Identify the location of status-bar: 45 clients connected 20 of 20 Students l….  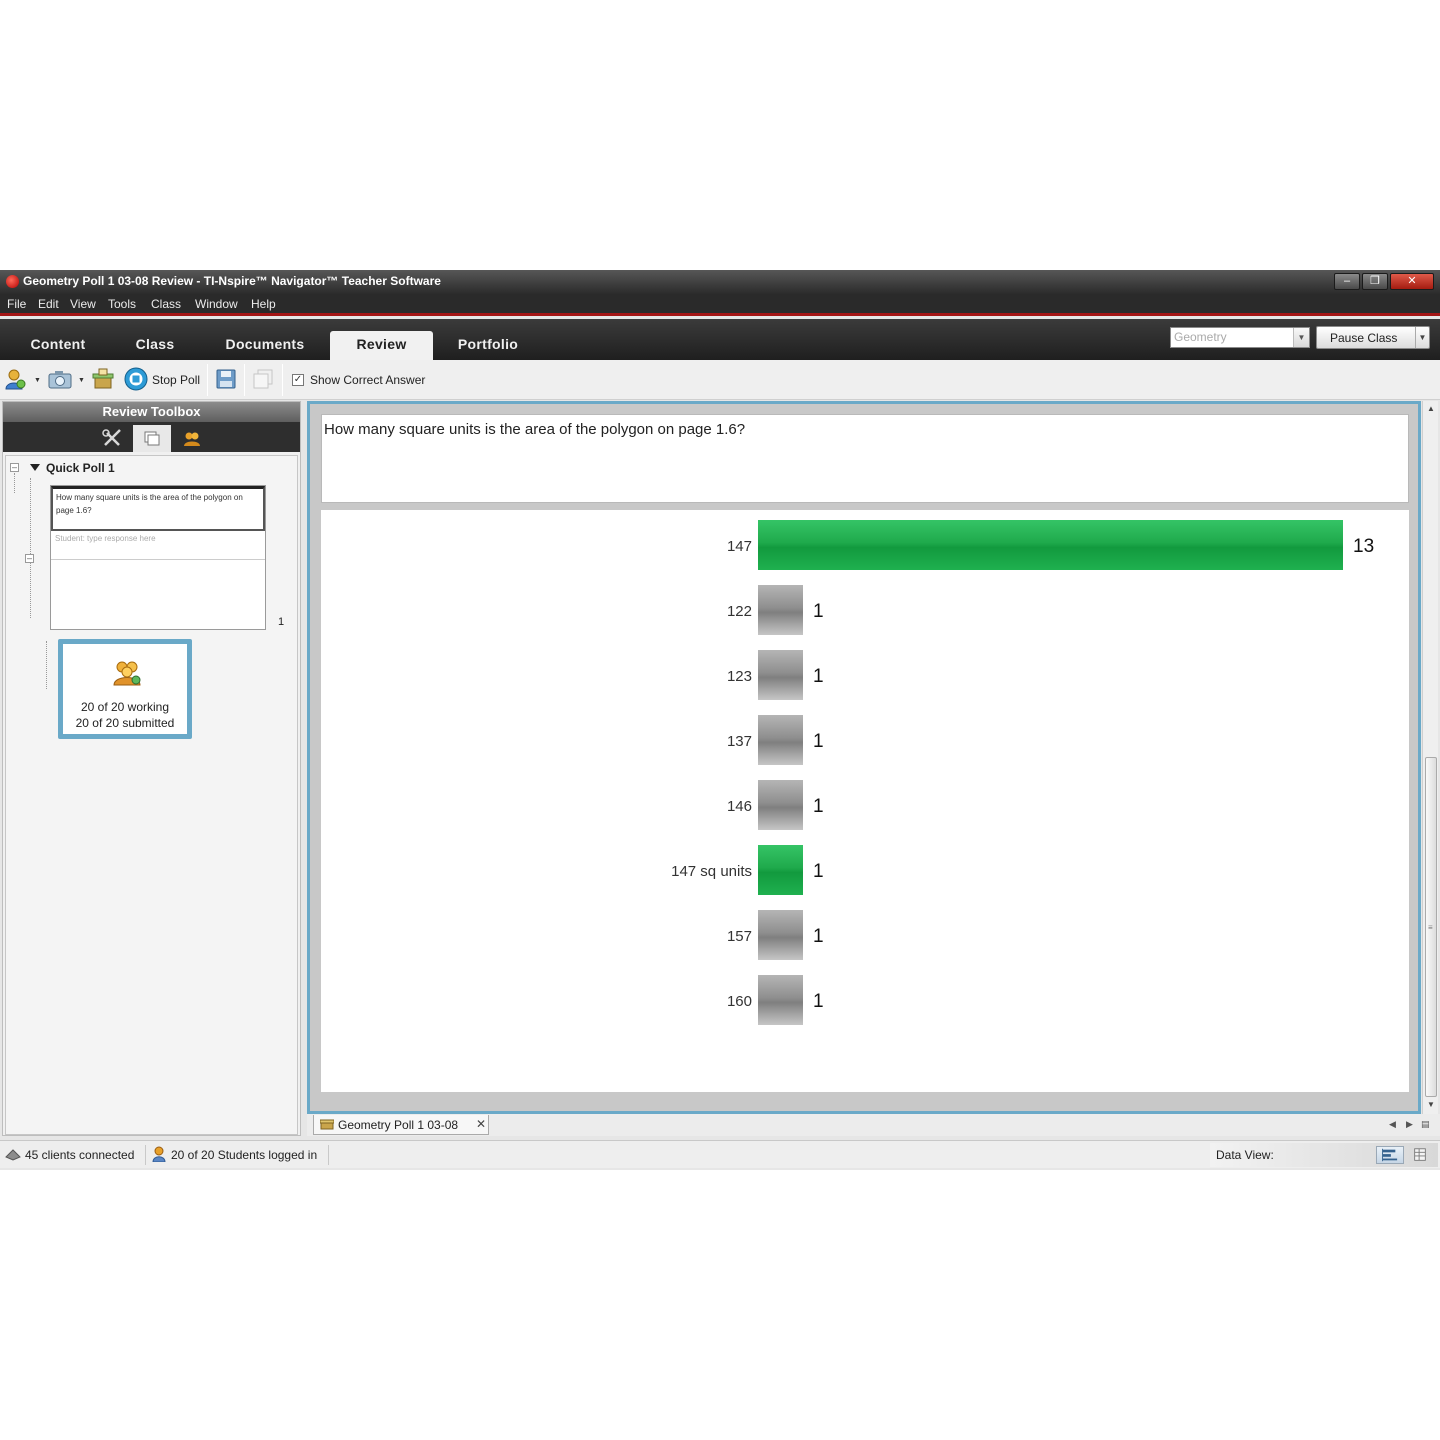
(720, 1154).